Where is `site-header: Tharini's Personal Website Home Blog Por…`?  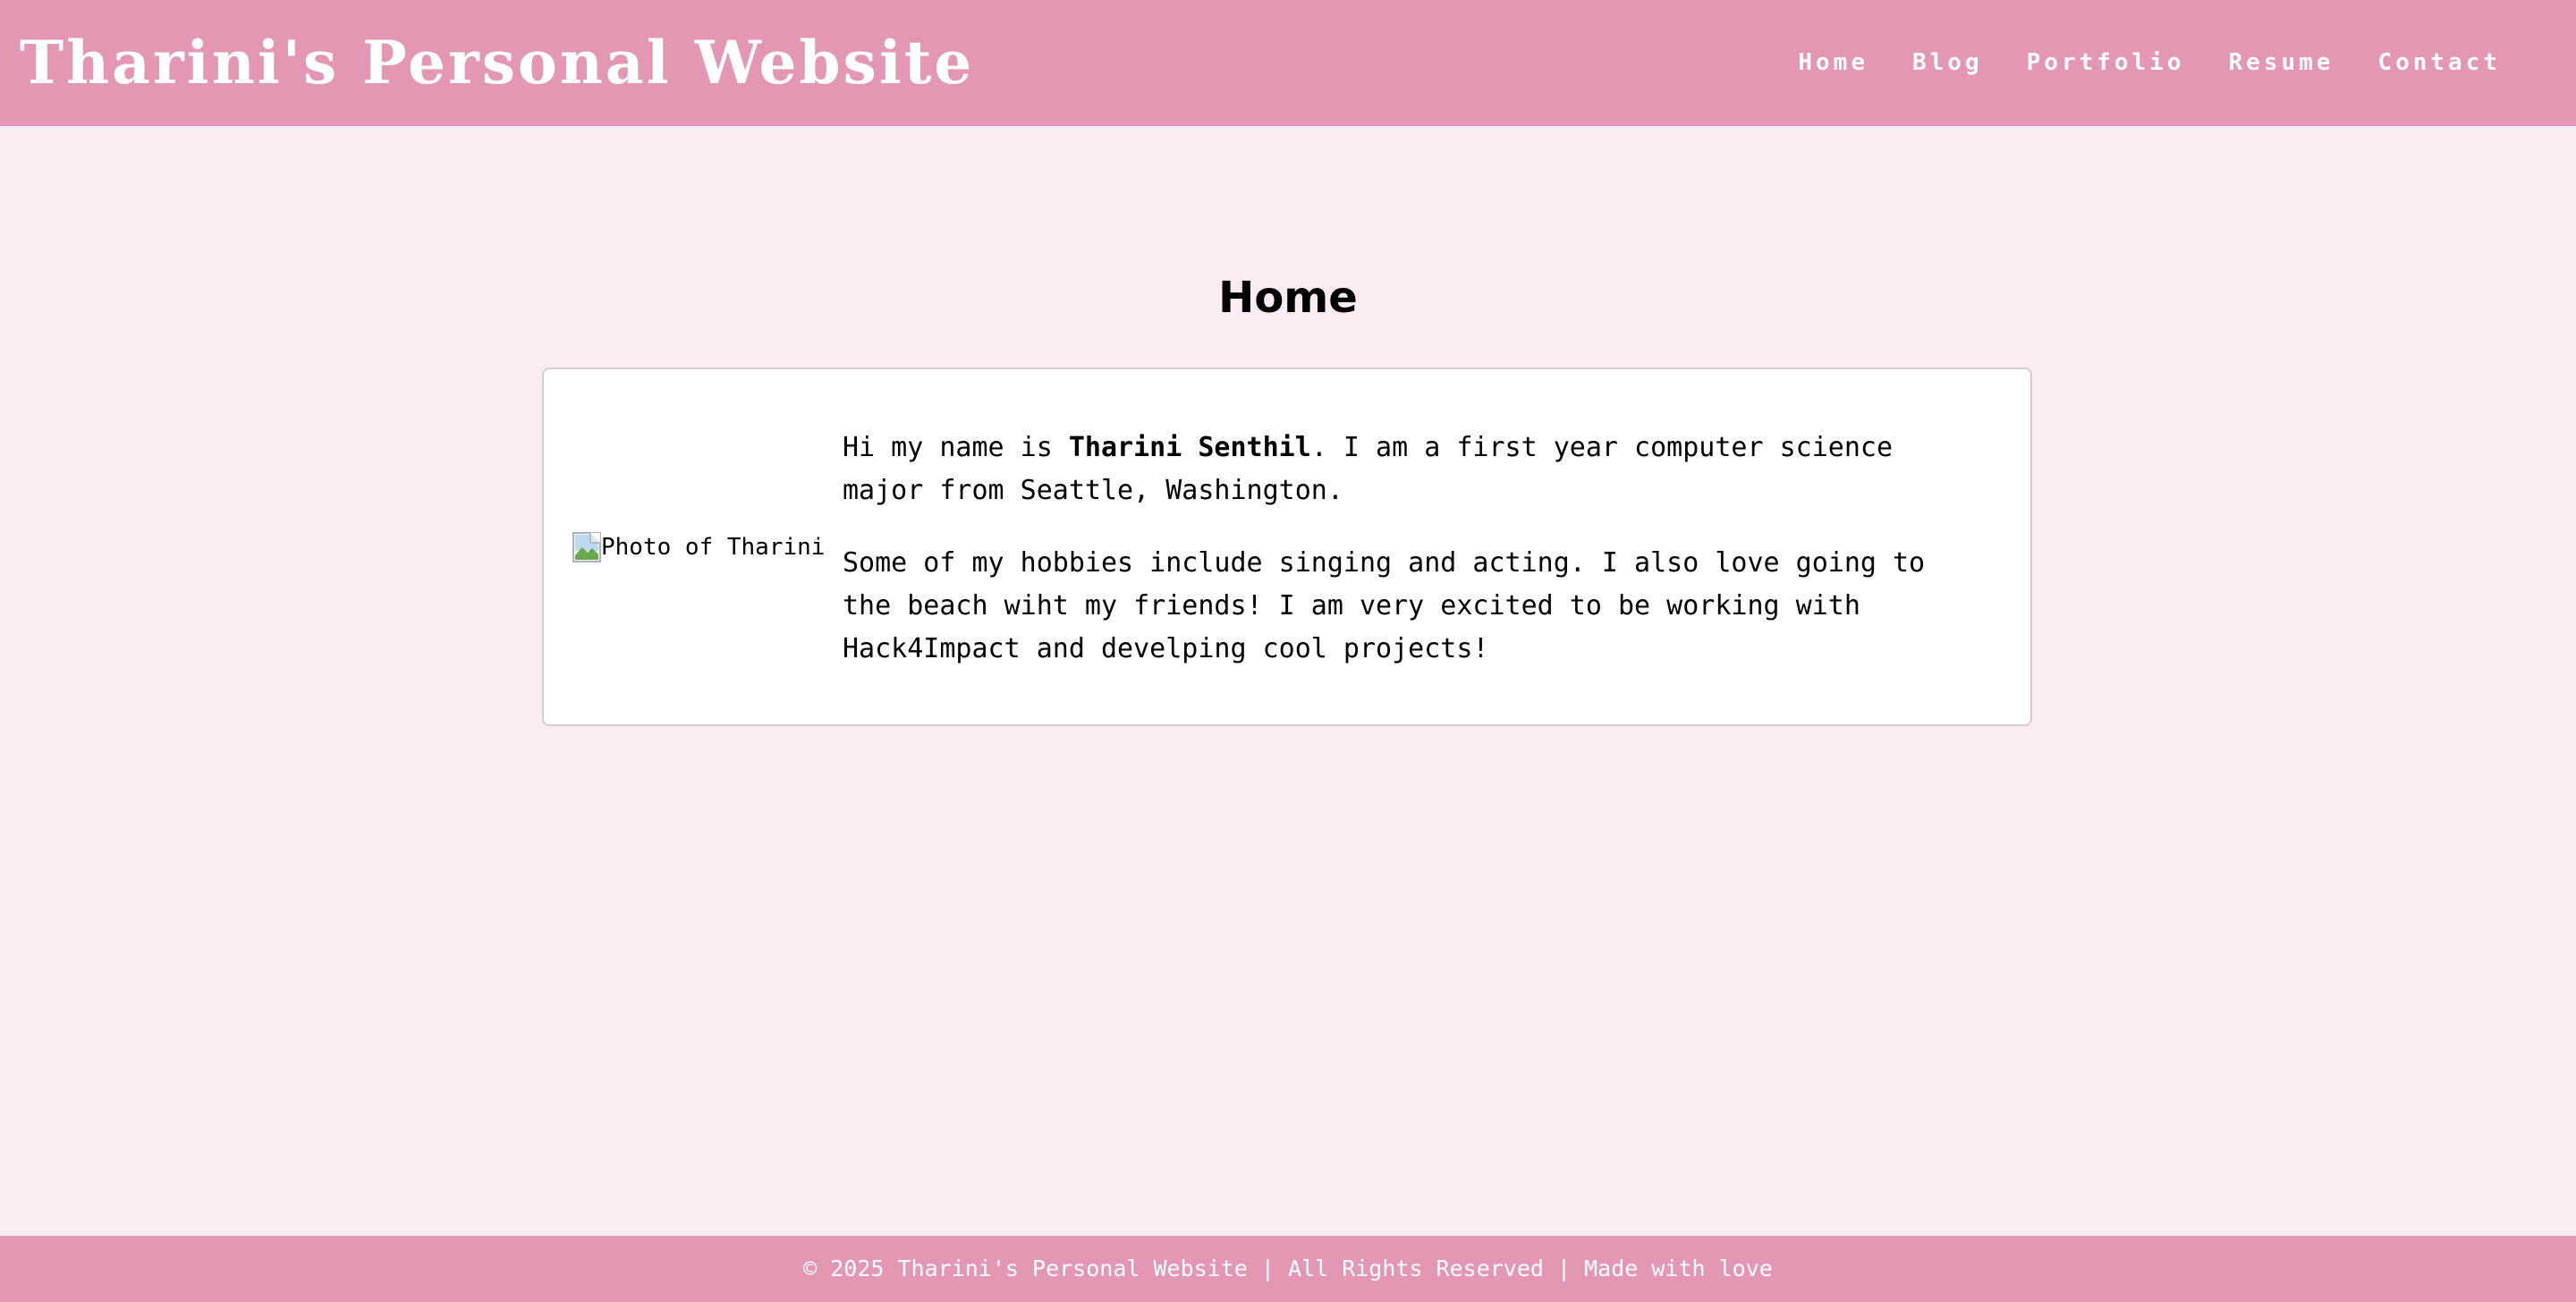 site-header: Tharini's Personal Website Home Blog Por… is located at coordinates (1288, 63).